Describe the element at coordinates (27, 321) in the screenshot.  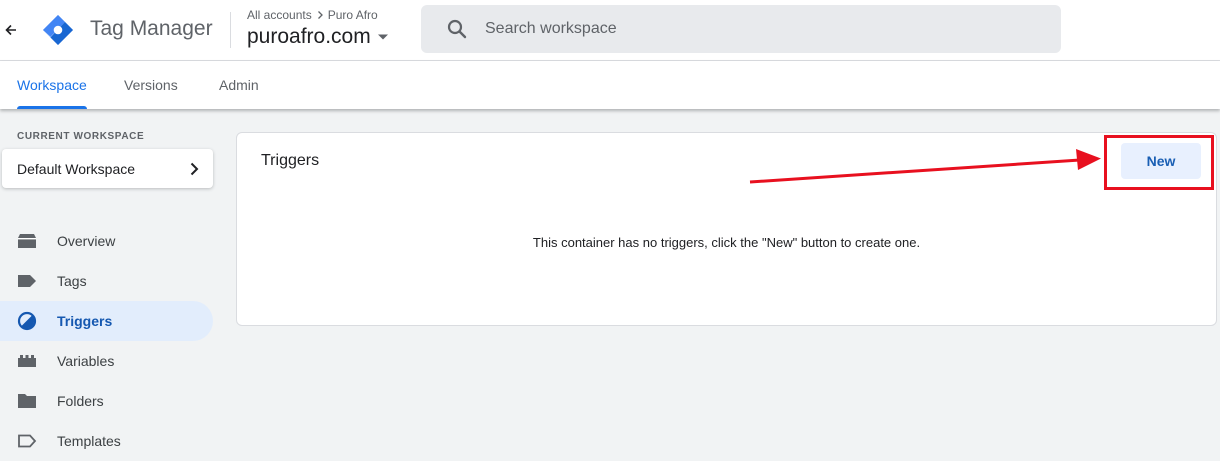
I see `trigger-icon` at that location.